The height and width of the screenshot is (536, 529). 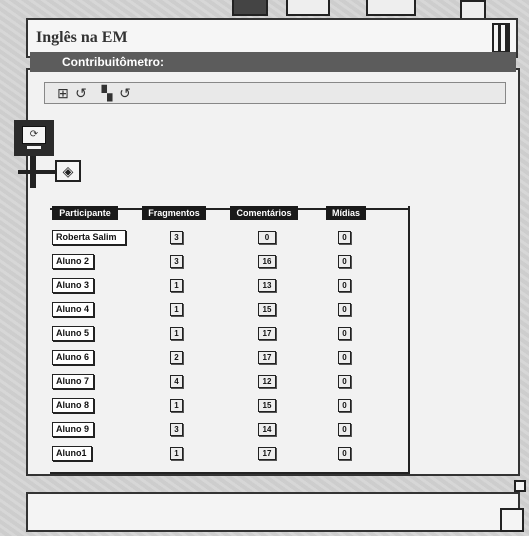 What do you see at coordinates (174, 213) in the screenshot?
I see `column-header-fragmentos: Fragmentos` at bounding box center [174, 213].